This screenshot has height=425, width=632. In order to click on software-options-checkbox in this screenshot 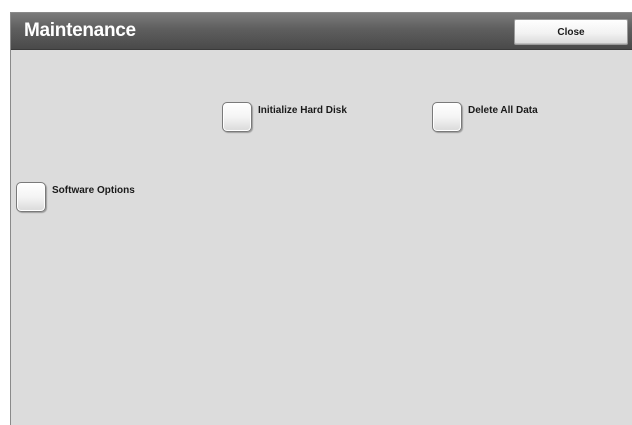, I will do `click(31, 197)`.